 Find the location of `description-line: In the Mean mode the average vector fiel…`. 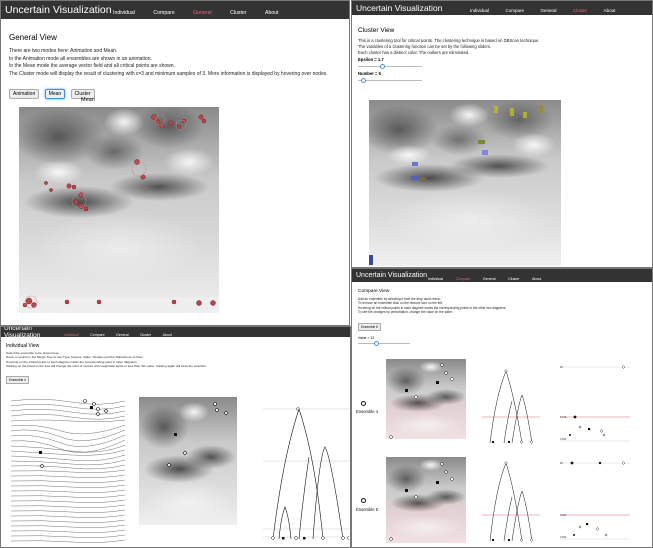

description-line: In the Mean mode the average vector fiel… is located at coordinates (92, 66).